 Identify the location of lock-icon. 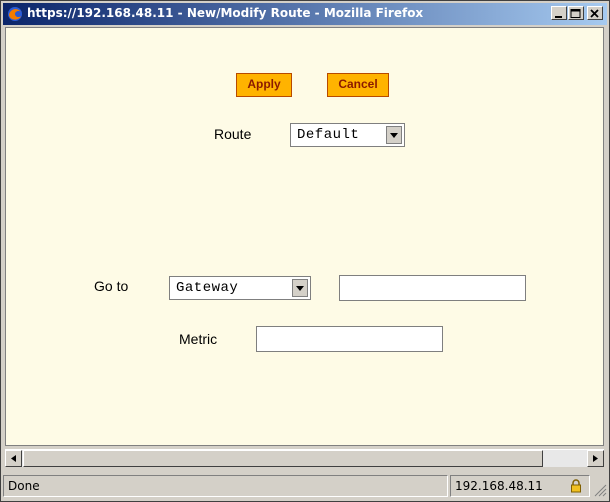
(576, 486).